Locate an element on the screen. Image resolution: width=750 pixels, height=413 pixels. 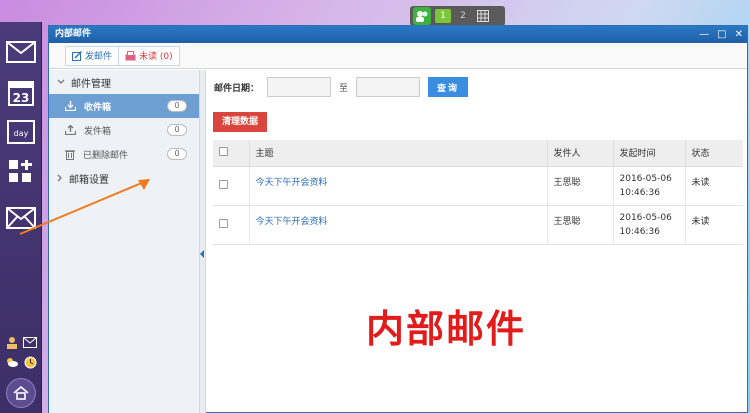
unread-button: 未读 (0) is located at coordinates (149, 55).